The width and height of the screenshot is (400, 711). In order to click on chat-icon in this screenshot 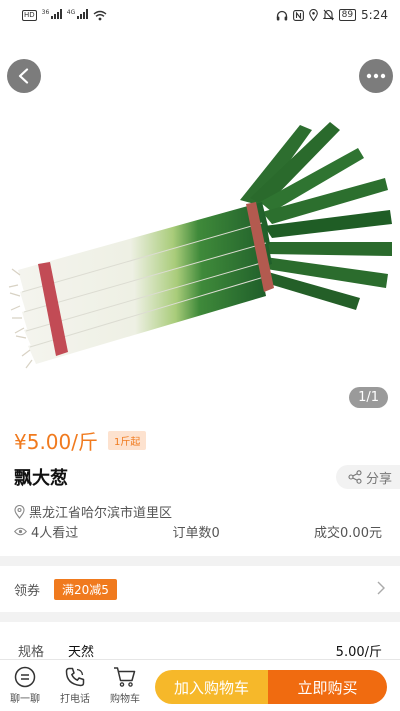, I will do `click(25, 677)`.